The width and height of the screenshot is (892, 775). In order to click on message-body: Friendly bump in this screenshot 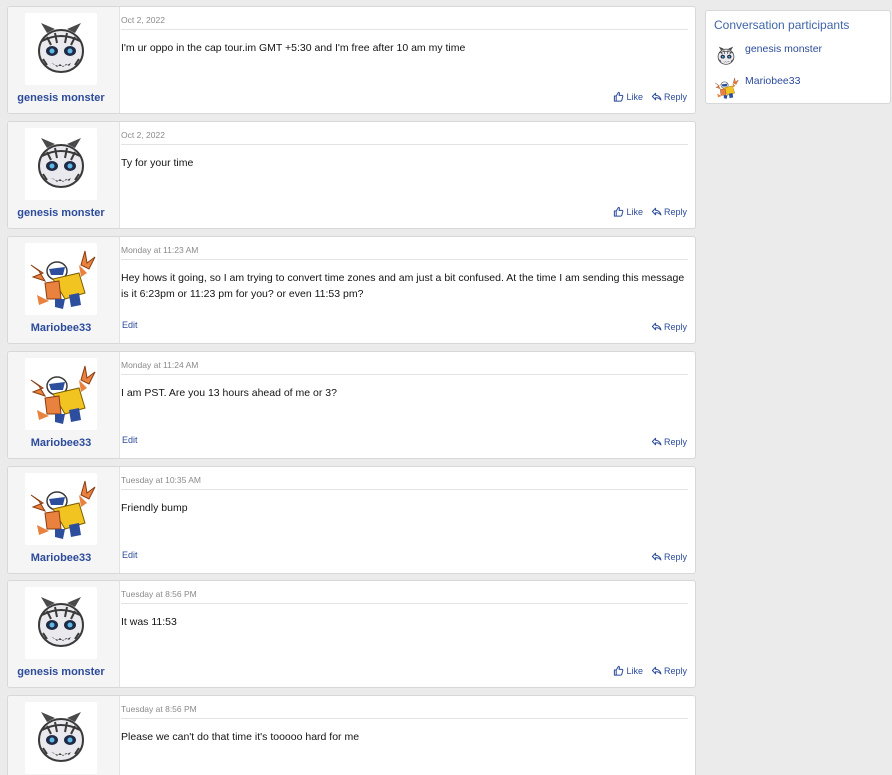, I will do `click(154, 508)`.